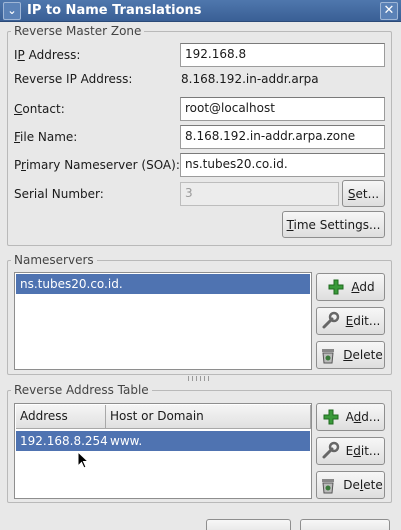 The image size is (401, 530). What do you see at coordinates (282, 109) in the screenshot?
I see `contact-field: root@localhost` at bounding box center [282, 109].